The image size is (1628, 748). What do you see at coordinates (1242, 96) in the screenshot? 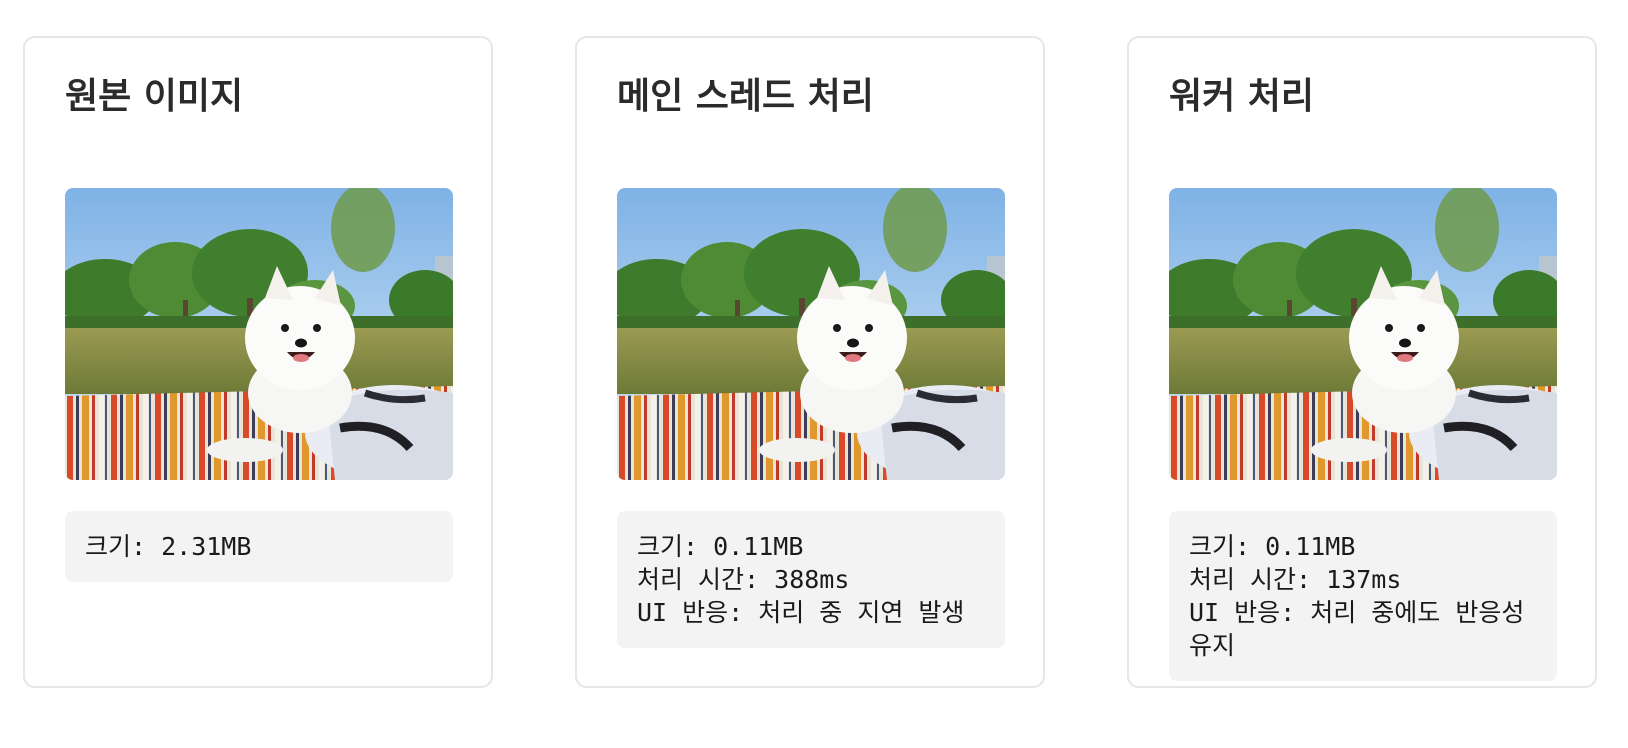
I see `card-title: 워커 처리` at bounding box center [1242, 96].